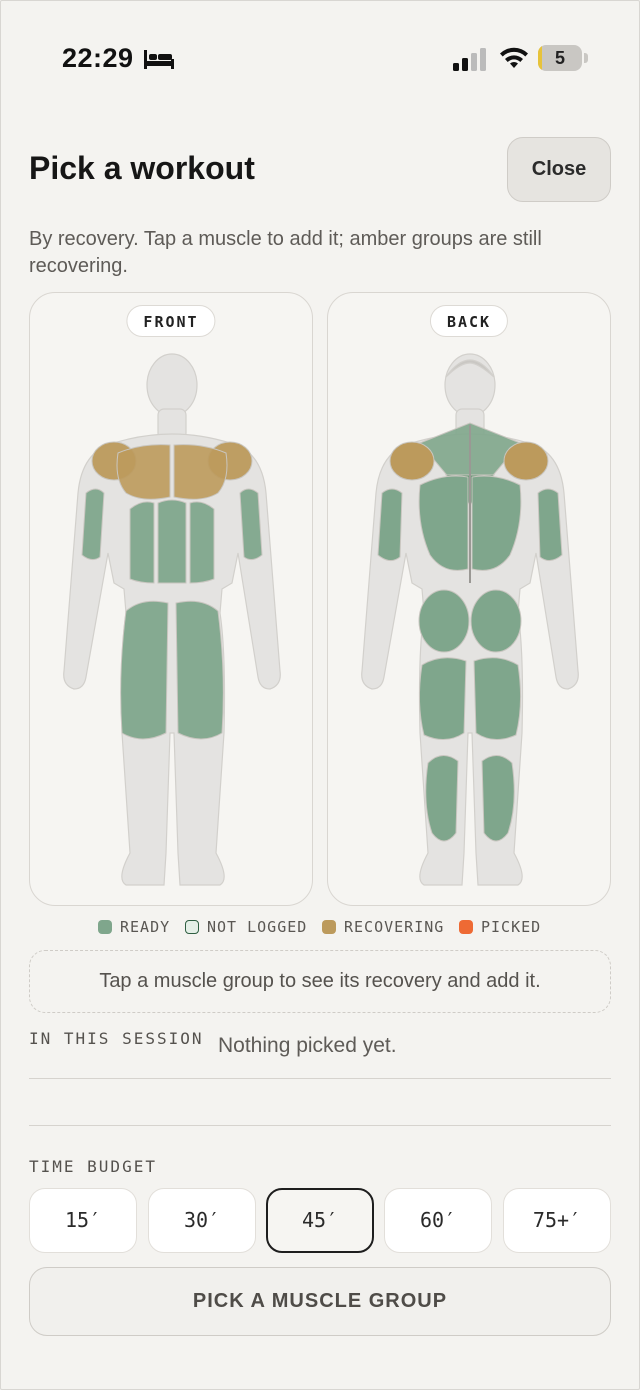  What do you see at coordinates (93, 524) in the screenshot?
I see `bicep-left` at bounding box center [93, 524].